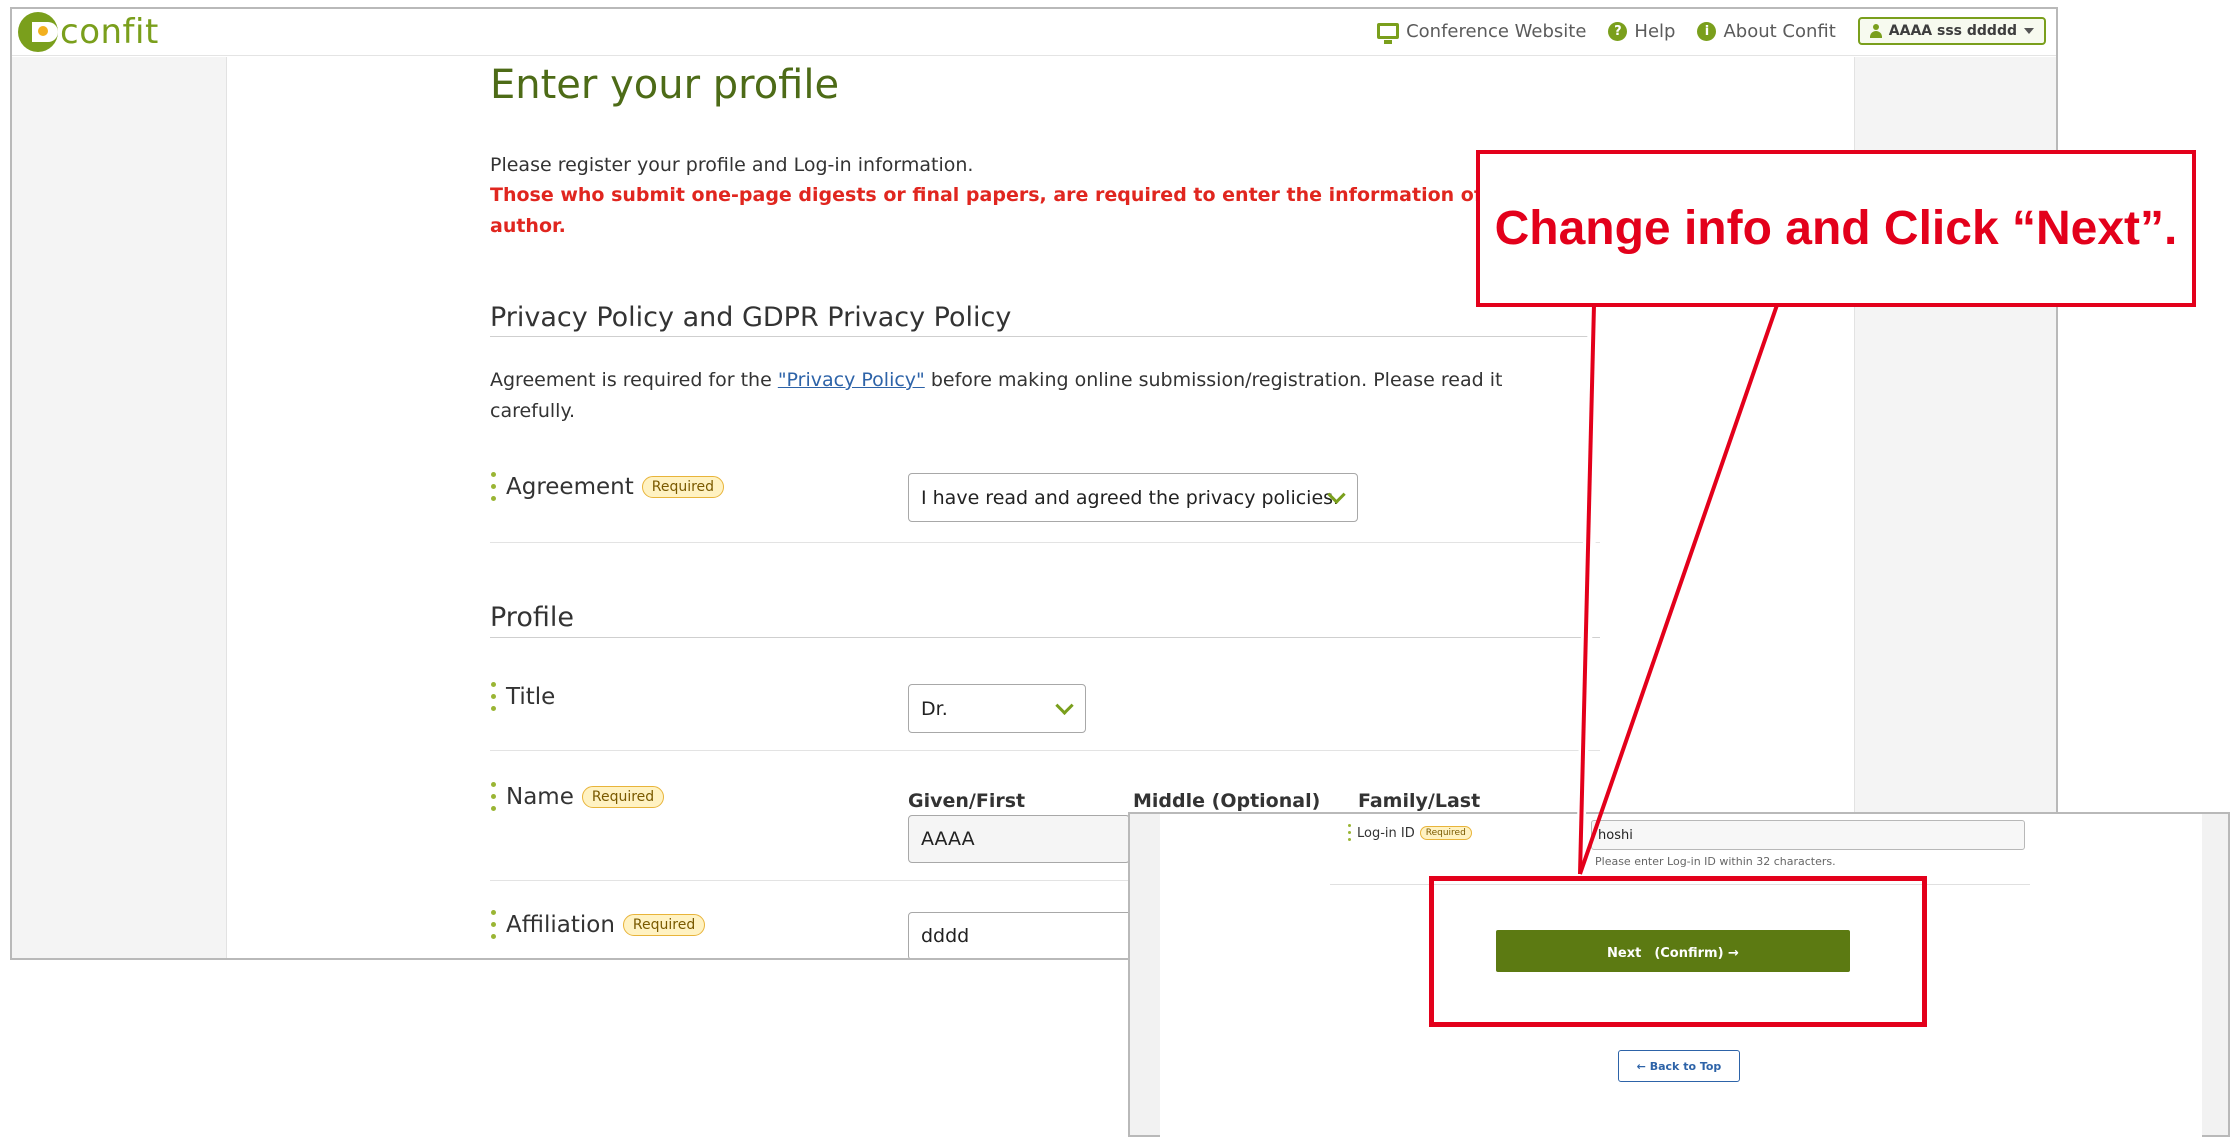  I want to click on question-icon: ?, so click(1618, 31).